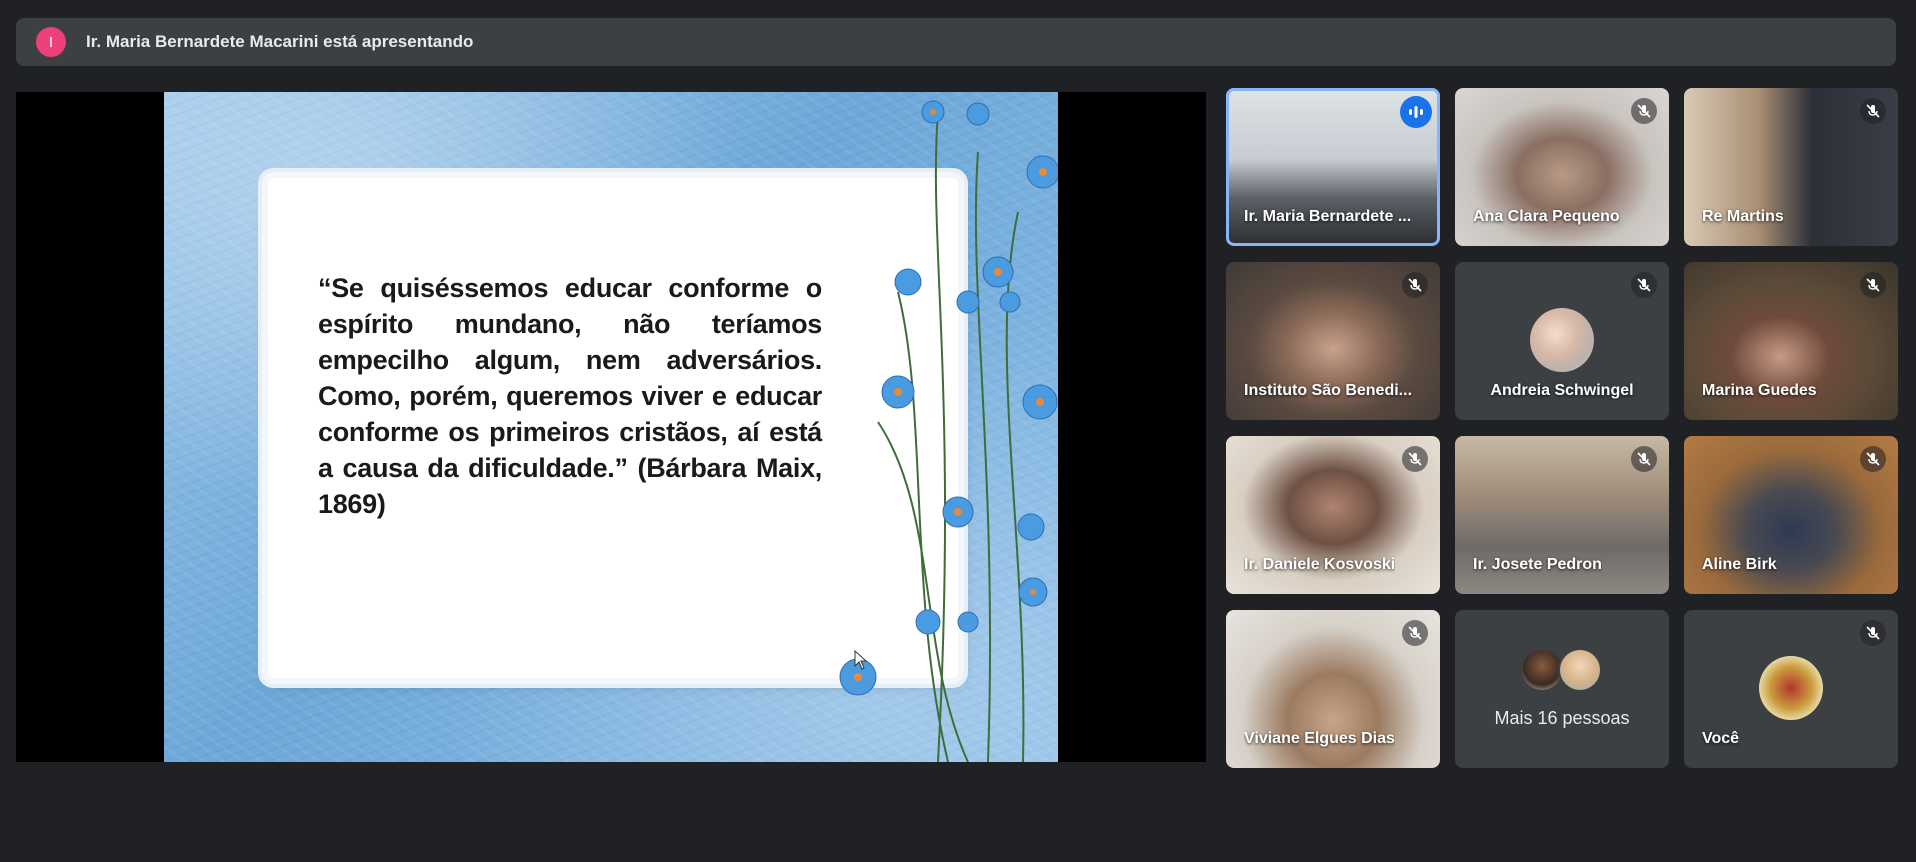  What do you see at coordinates (1416, 112) in the screenshot?
I see `speaking-indicator-icon` at bounding box center [1416, 112].